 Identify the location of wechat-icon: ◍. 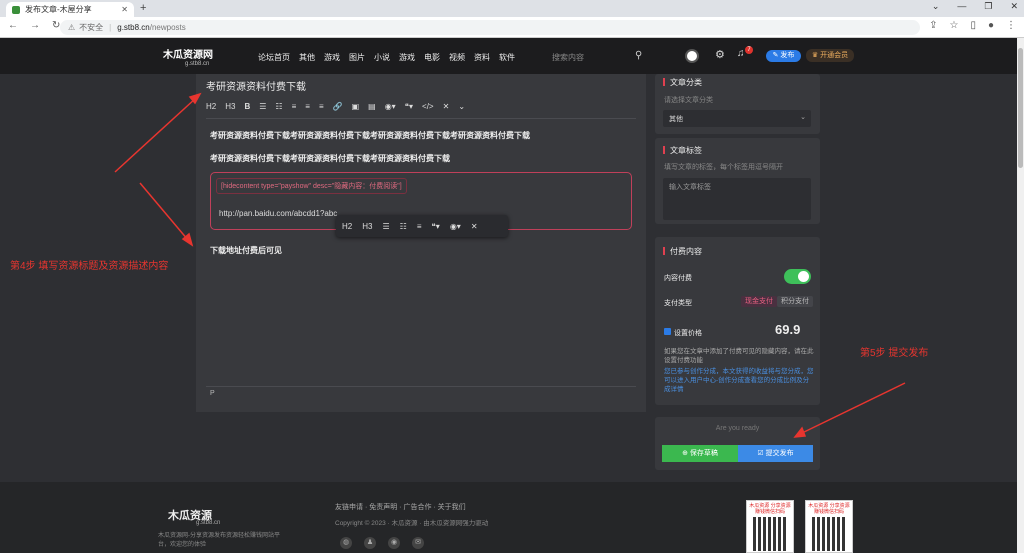
(346, 543).